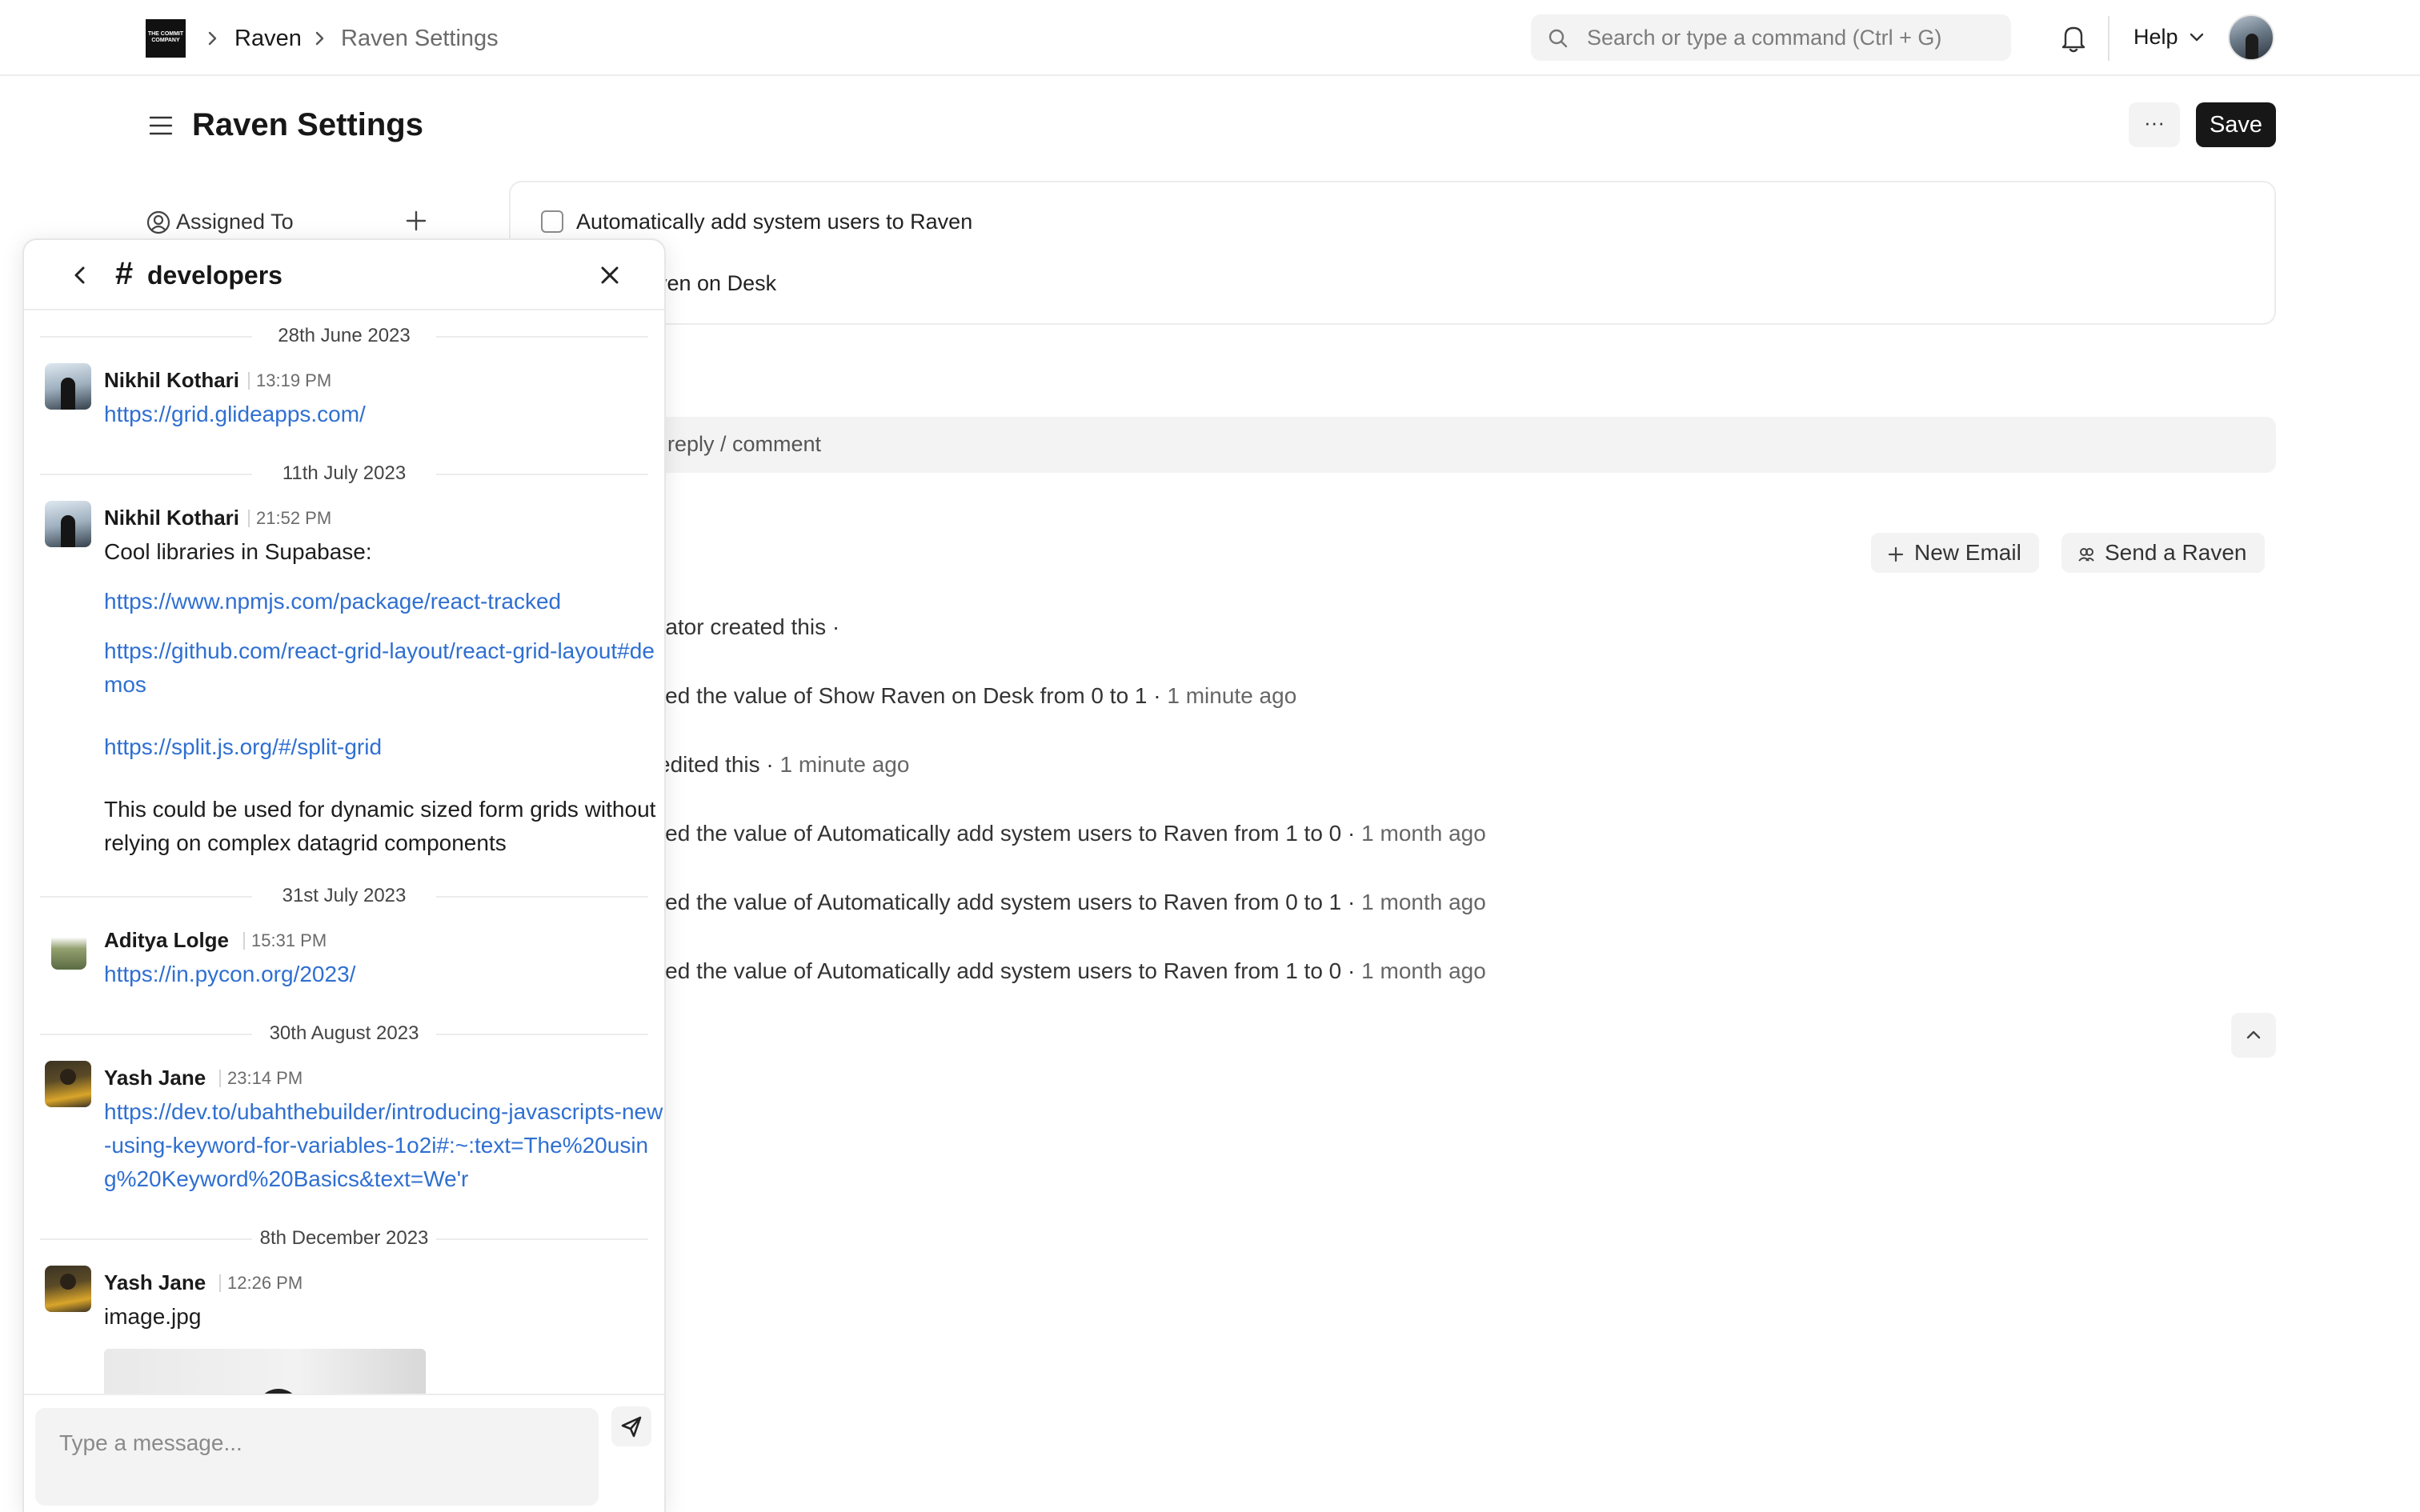 The image size is (2420, 1512). What do you see at coordinates (238, 551) in the screenshot?
I see `message-text: Cool libraries in Supabase:` at bounding box center [238, 551].